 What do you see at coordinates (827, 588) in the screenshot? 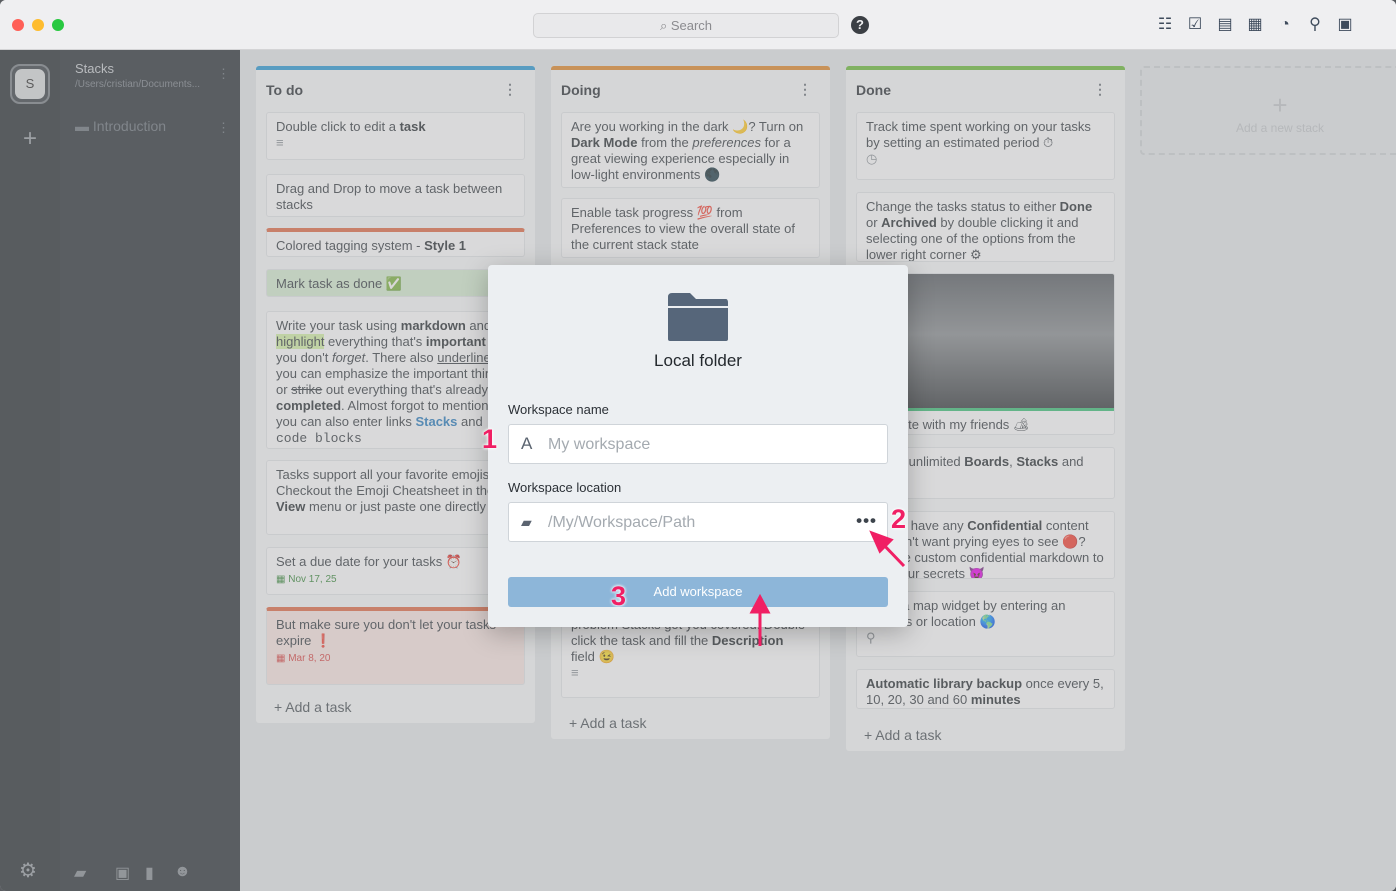
I see `callout-arrows` at bounding box center [827, 588].